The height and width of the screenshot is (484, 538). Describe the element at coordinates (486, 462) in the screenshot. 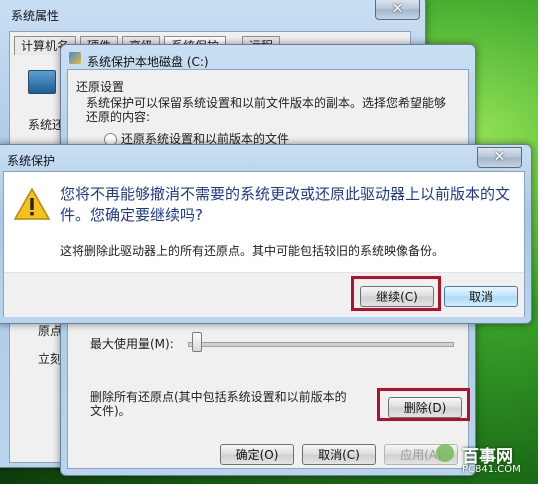

I see `watermark: 百事网 PC841.COM` at that location.